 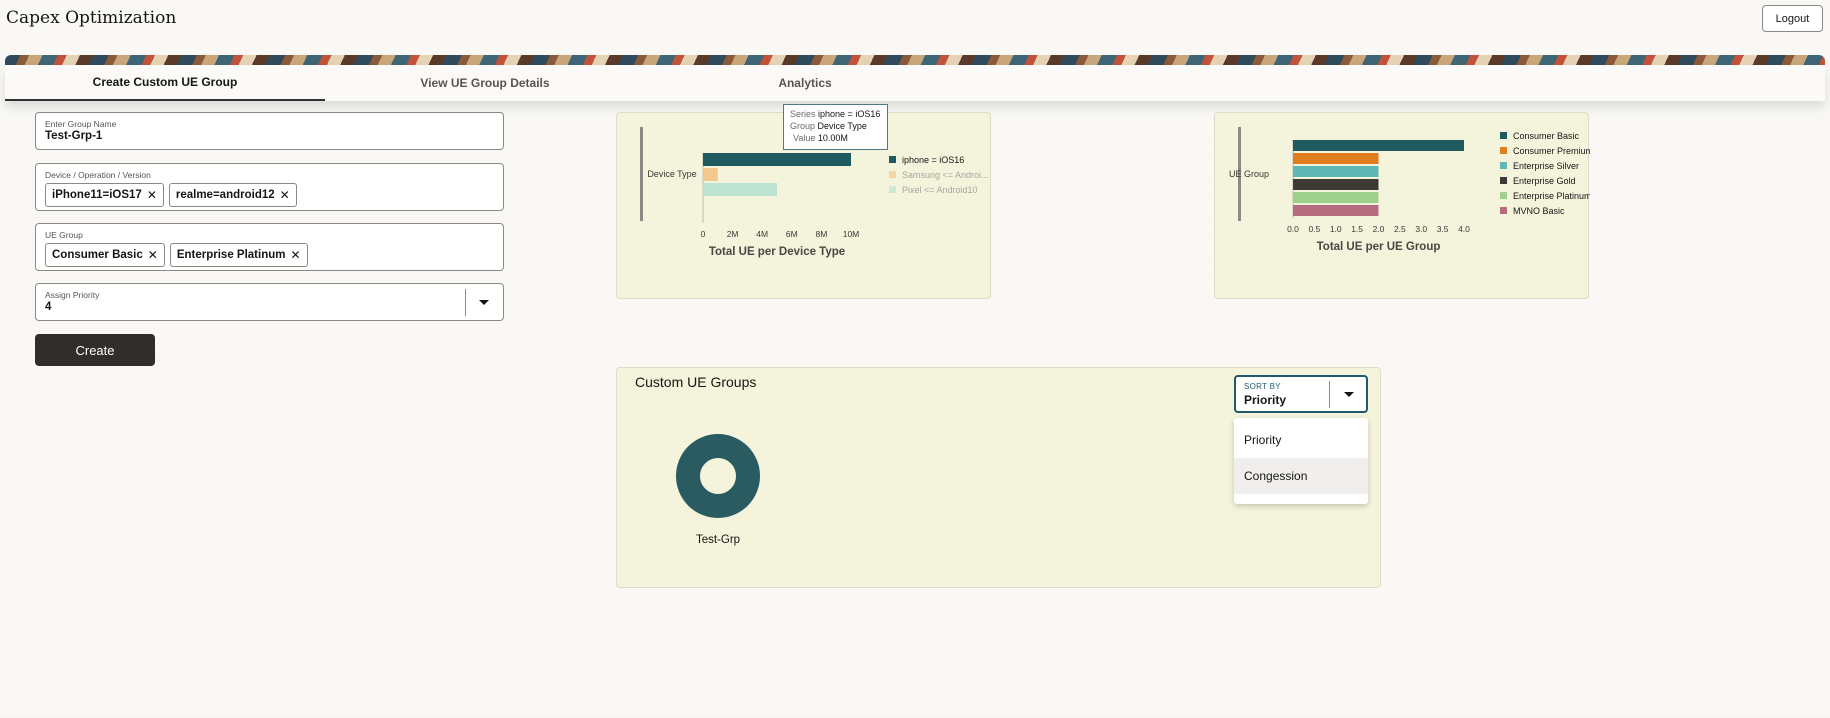 I want to click on ue-group-chips: Consumer Basic ✕ Enterprise Platinum ✕, so click(x=176, y=255).